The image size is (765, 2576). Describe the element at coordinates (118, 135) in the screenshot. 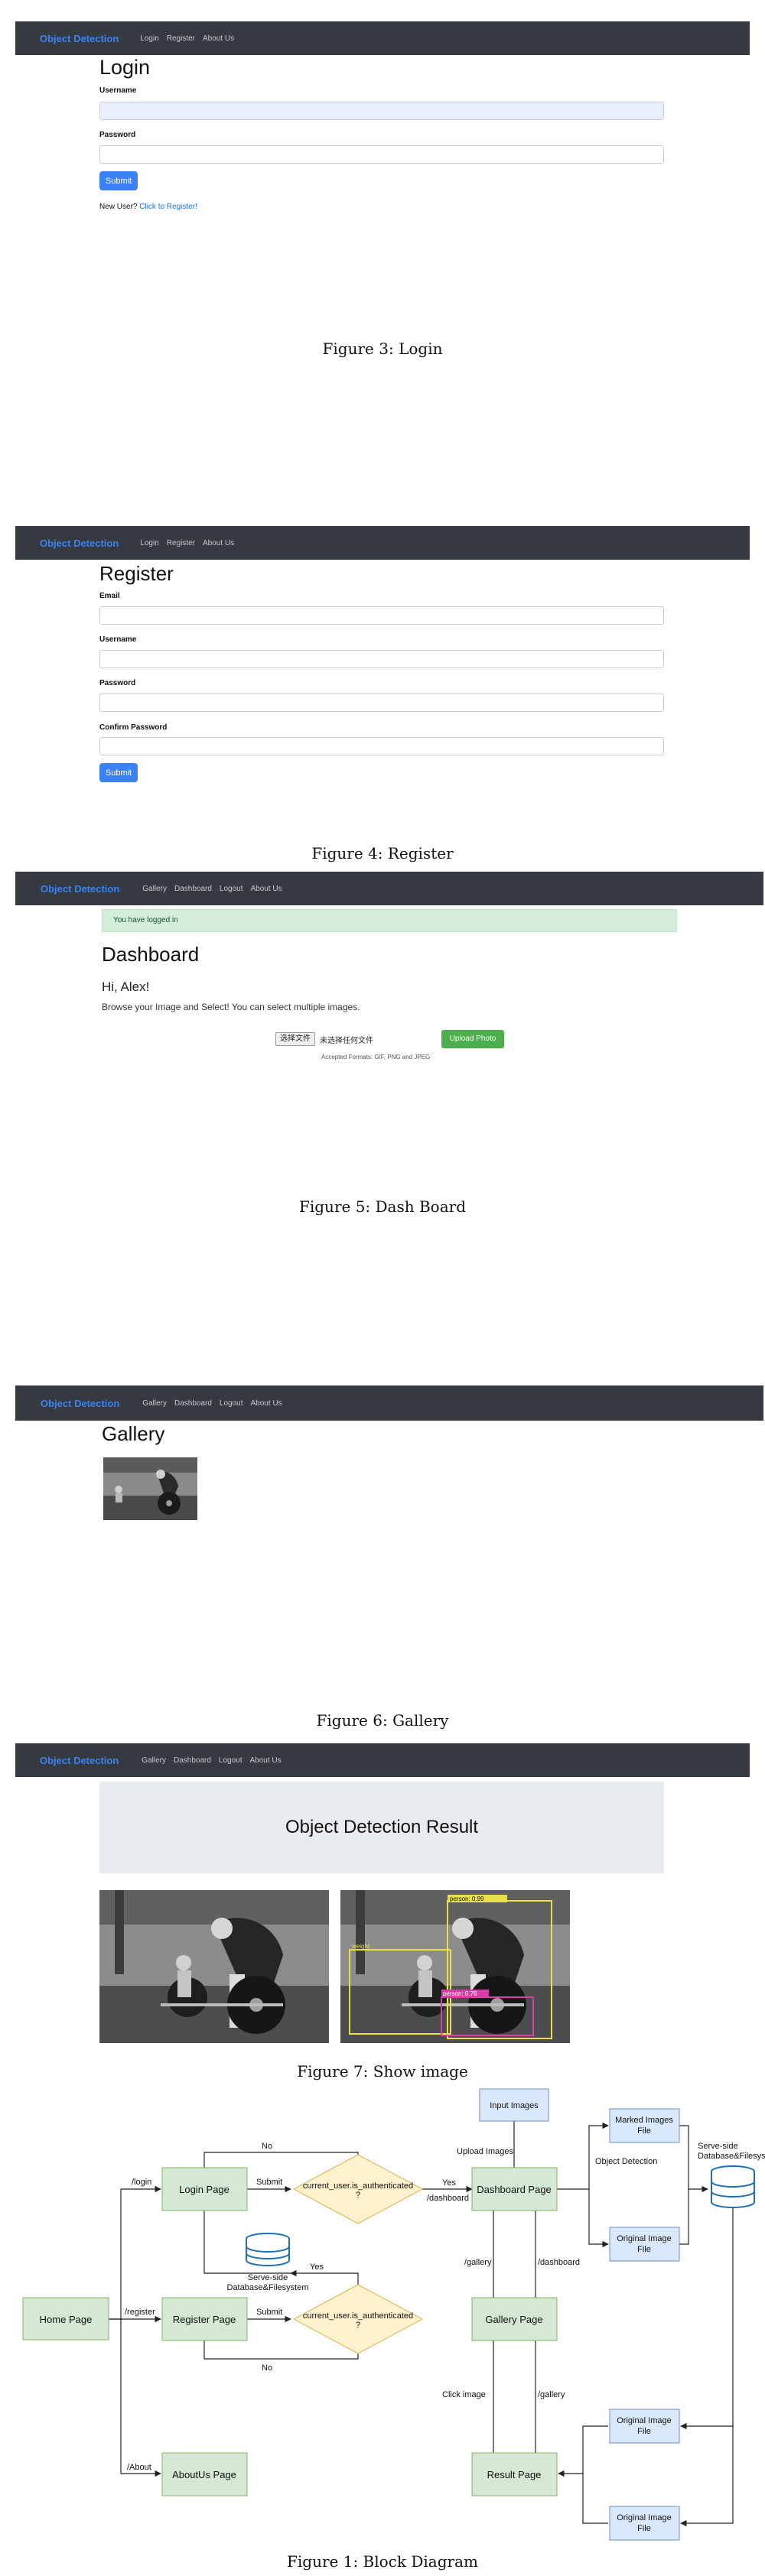

I see `login-password-label: Password` at that location.